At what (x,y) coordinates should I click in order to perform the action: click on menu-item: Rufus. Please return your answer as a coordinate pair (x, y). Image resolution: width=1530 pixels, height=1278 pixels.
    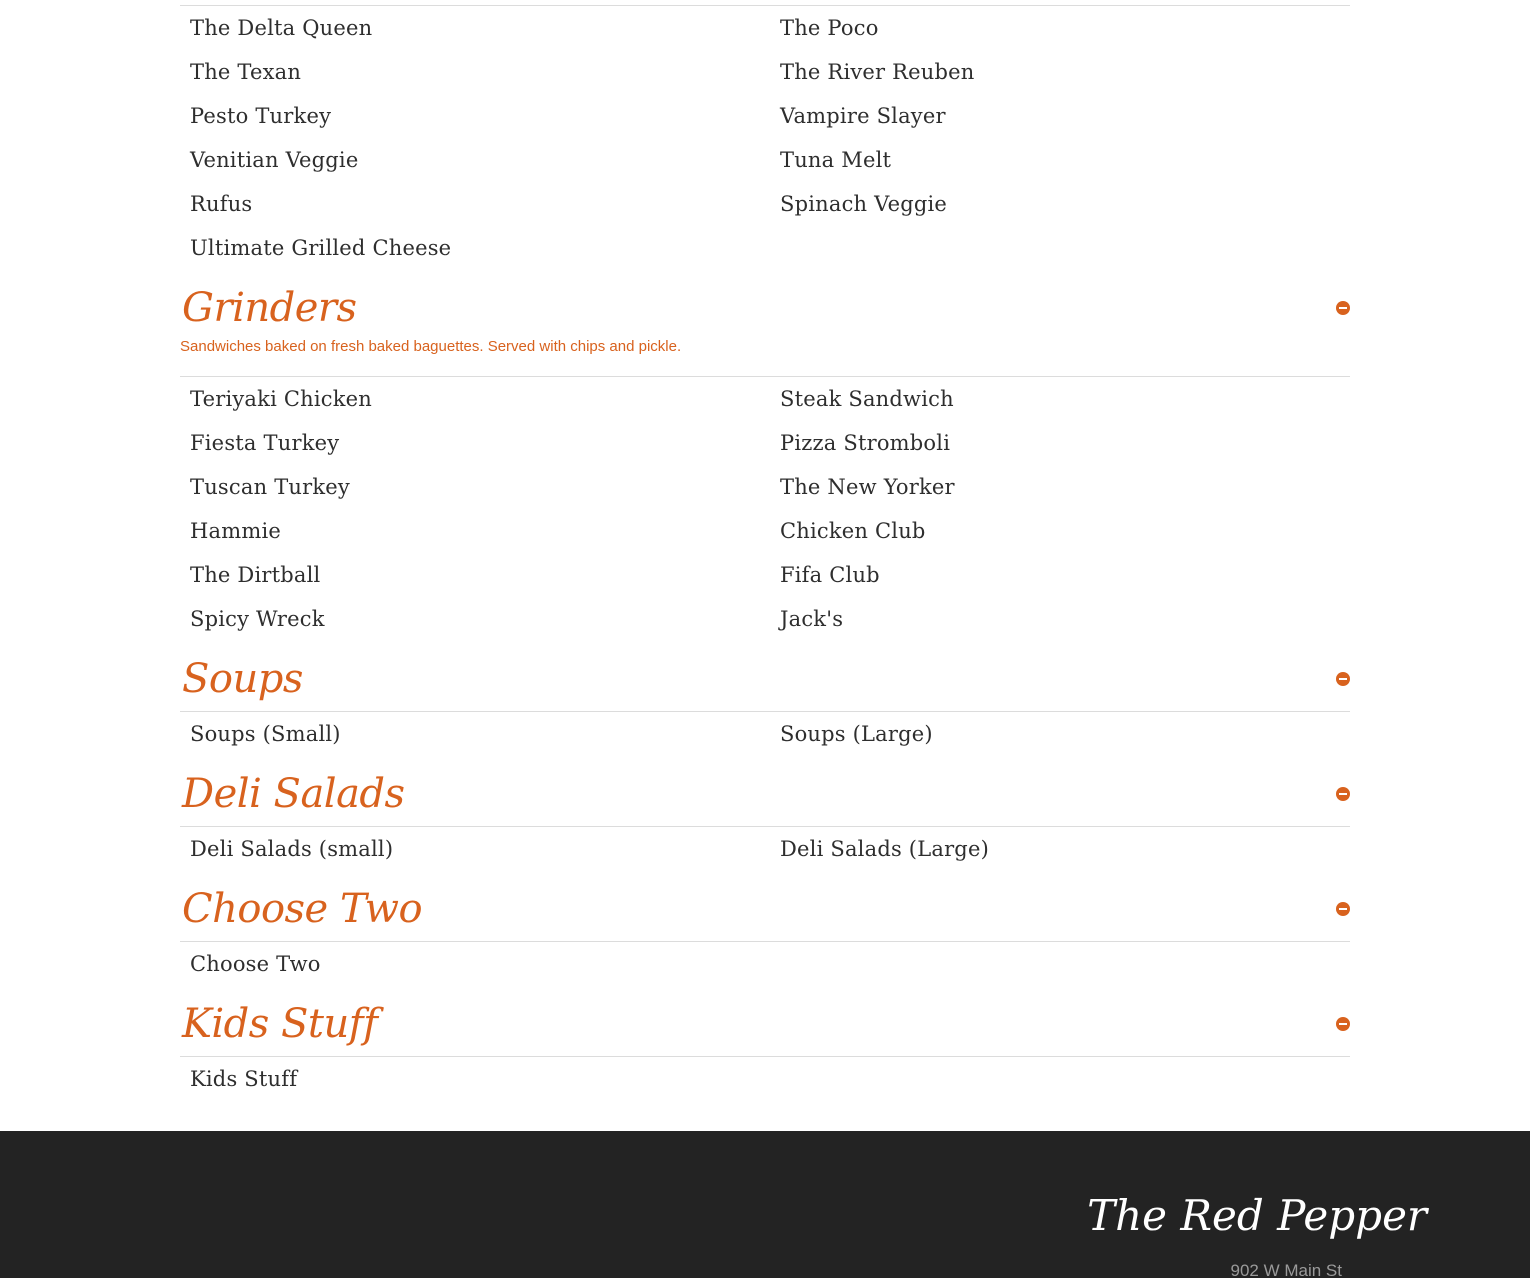
    Looking at the image, I should click on (221, 204).